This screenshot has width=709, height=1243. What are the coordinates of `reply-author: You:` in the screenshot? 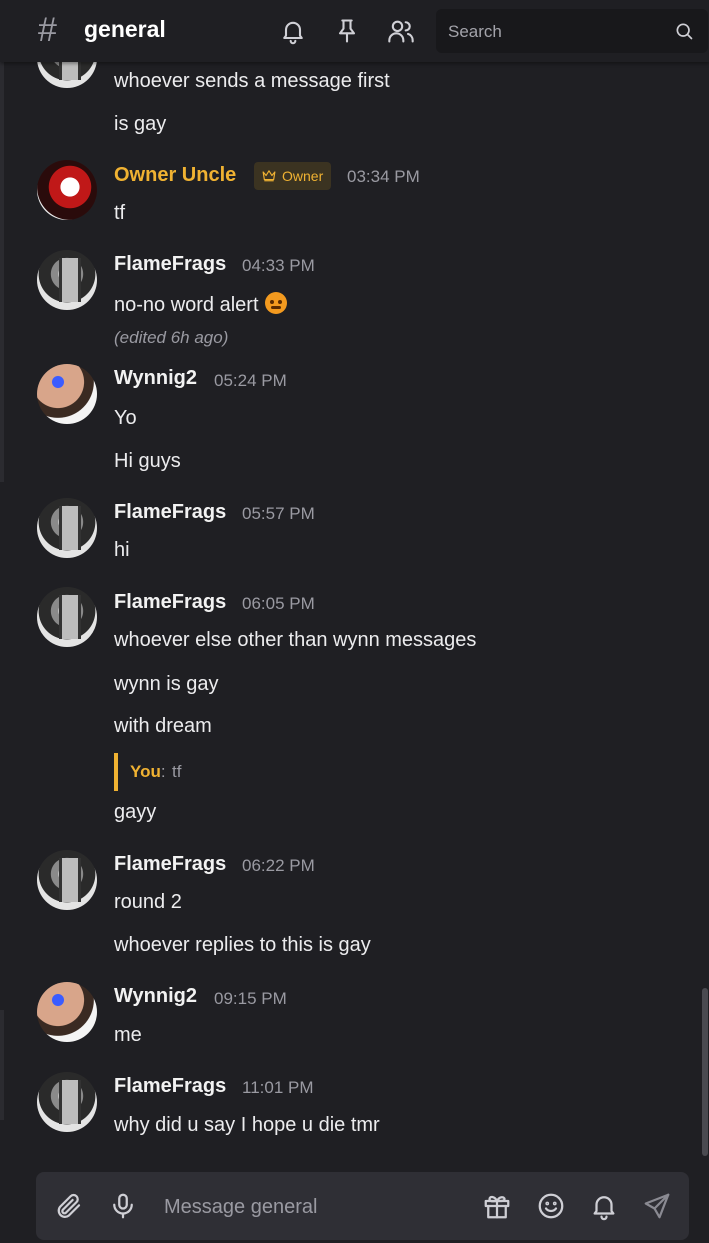 It's located at (148, 771).